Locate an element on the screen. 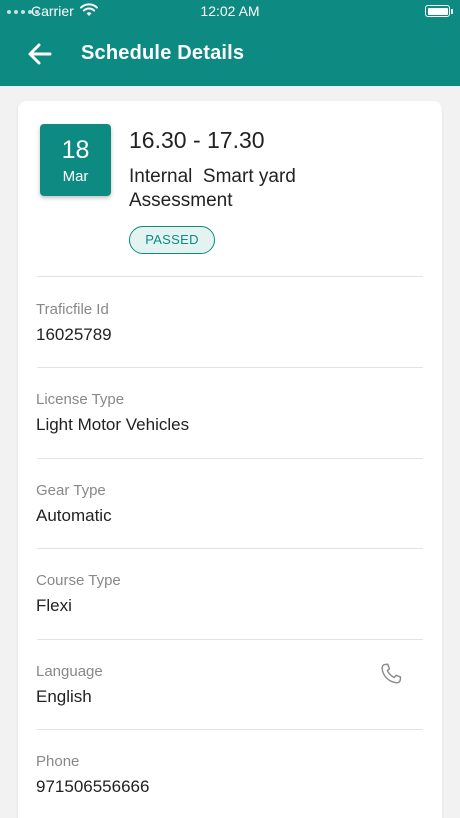 Image resolution: width=460 pixels, height=818 pixels. status-badge: PASSED is located at coordinates (172, 240).